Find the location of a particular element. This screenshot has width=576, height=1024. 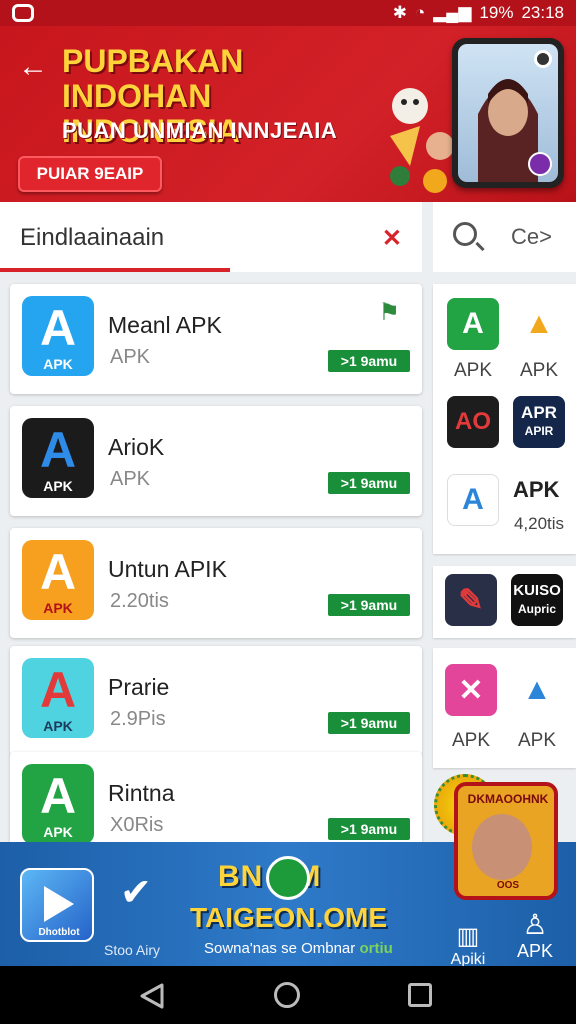

status-bar: ✱ ◔ ▂▄▆ 19% 23:18 is located at coordinates (288, 13).